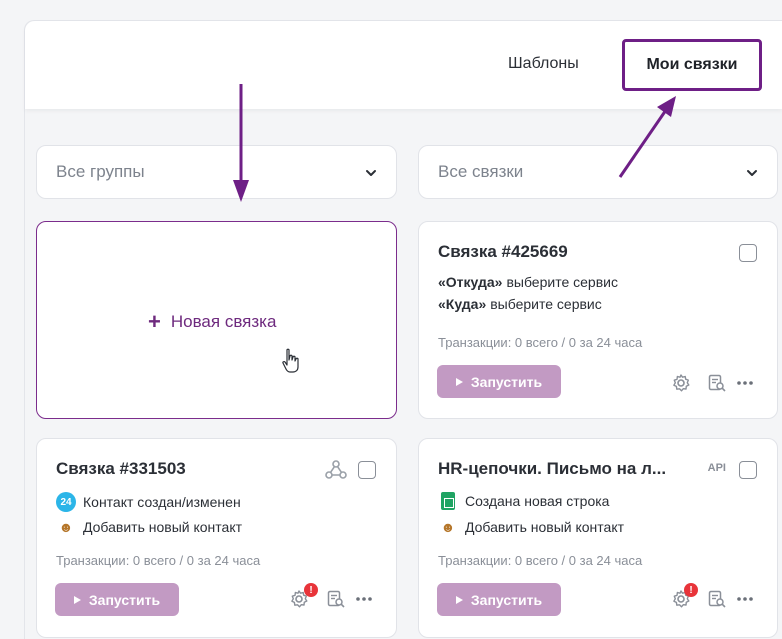 This screenshot has width=782, height=639. I want to click on to-label: «Куда», so click(462, 304).